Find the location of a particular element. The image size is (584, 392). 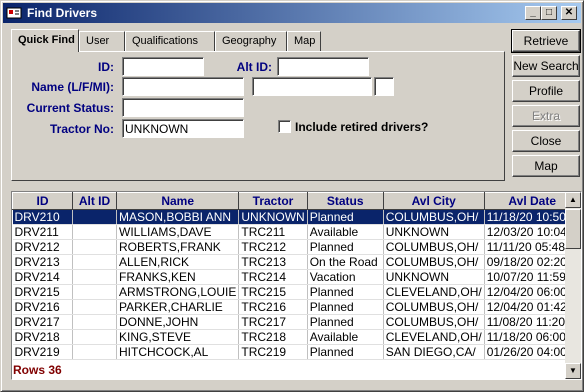

table-cell: TRC211 is located at coordinates (273, 232).